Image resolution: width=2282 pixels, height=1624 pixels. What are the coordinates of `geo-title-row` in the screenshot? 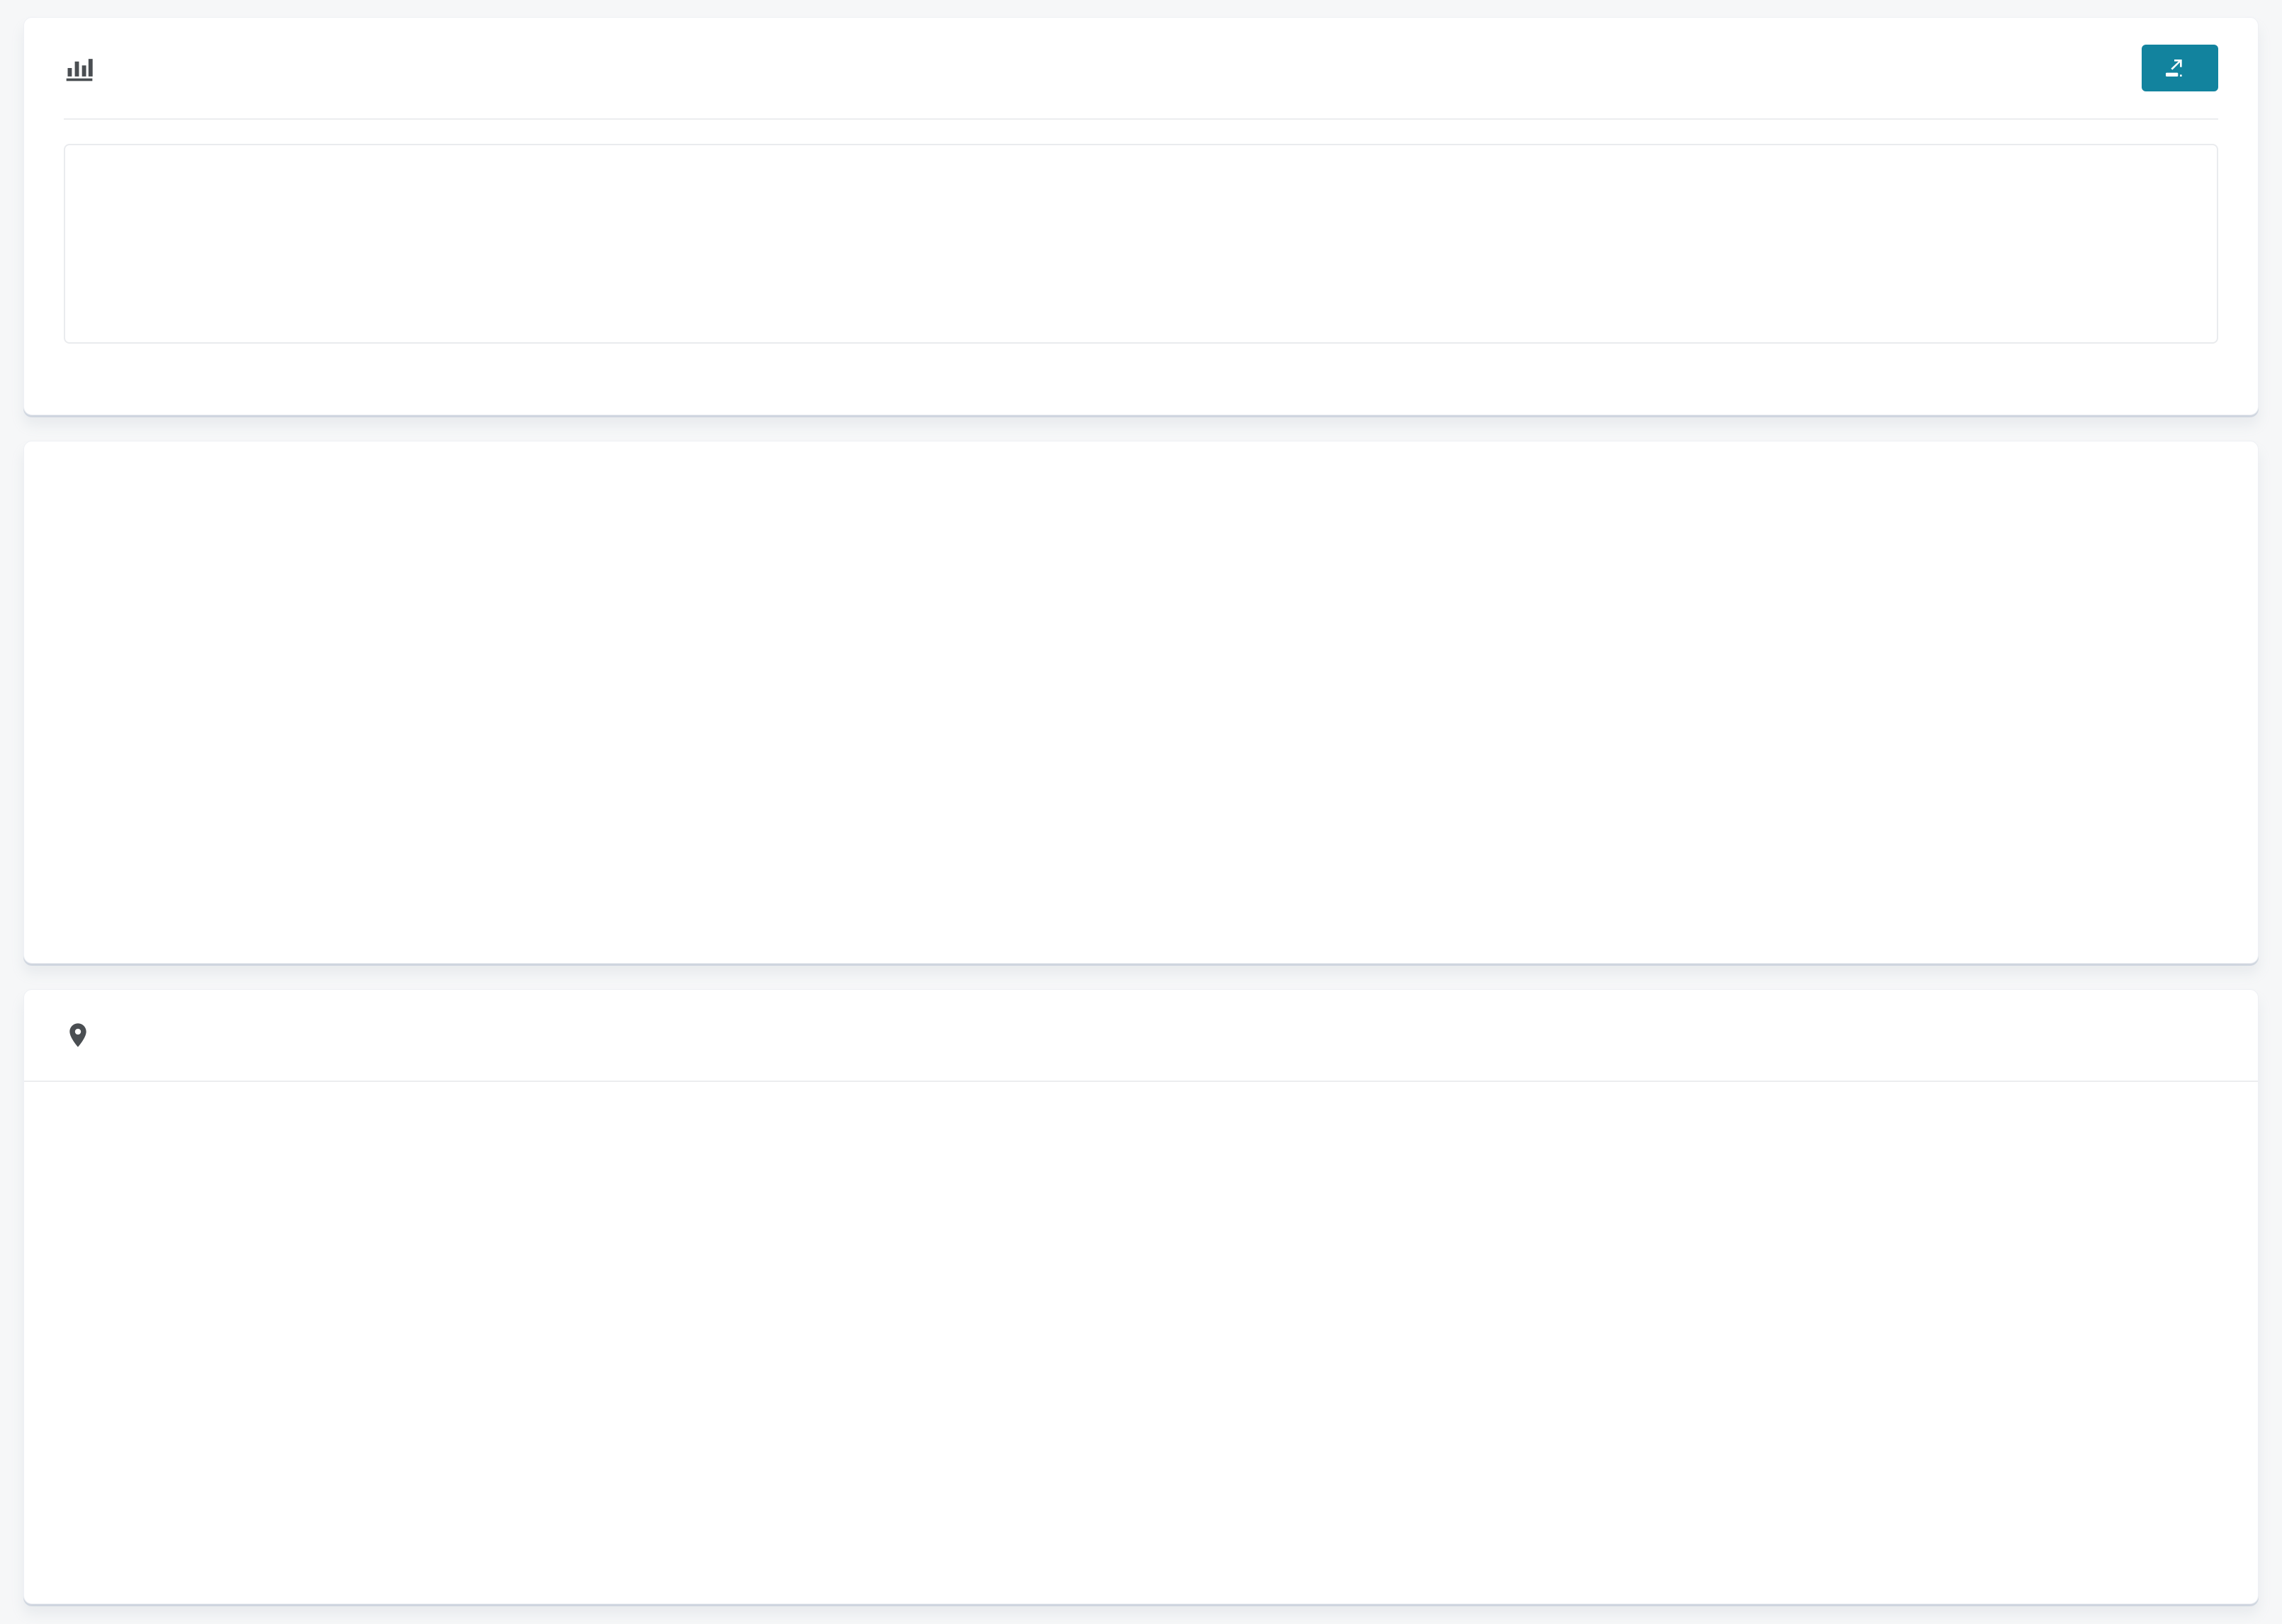 It's located at (88, 1035).